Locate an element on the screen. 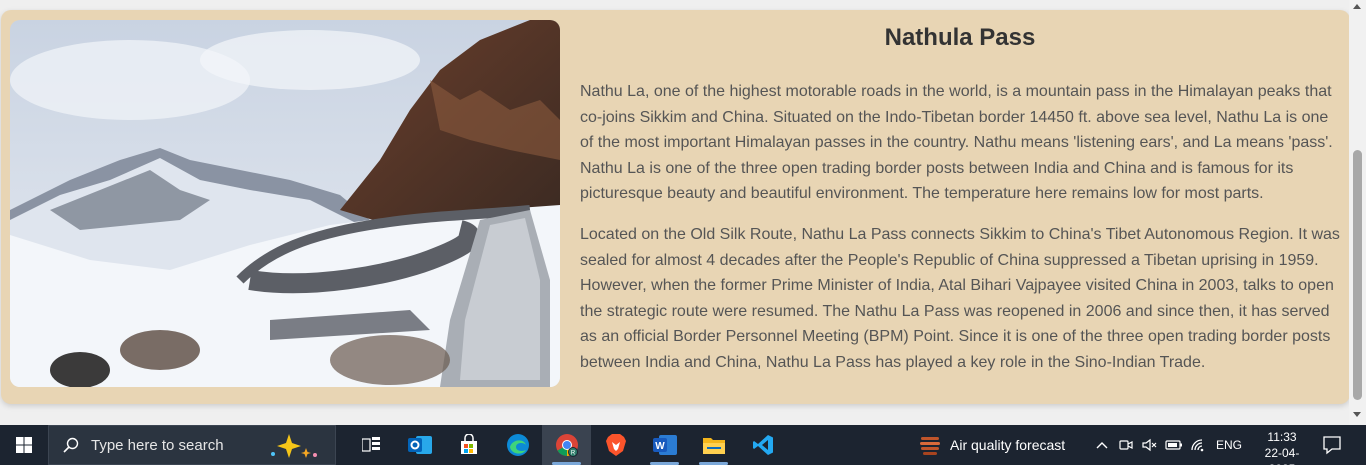 Image resolution: width=1366 pixels, height=465 pixels. edge-button is located at coordinates (517, 445).